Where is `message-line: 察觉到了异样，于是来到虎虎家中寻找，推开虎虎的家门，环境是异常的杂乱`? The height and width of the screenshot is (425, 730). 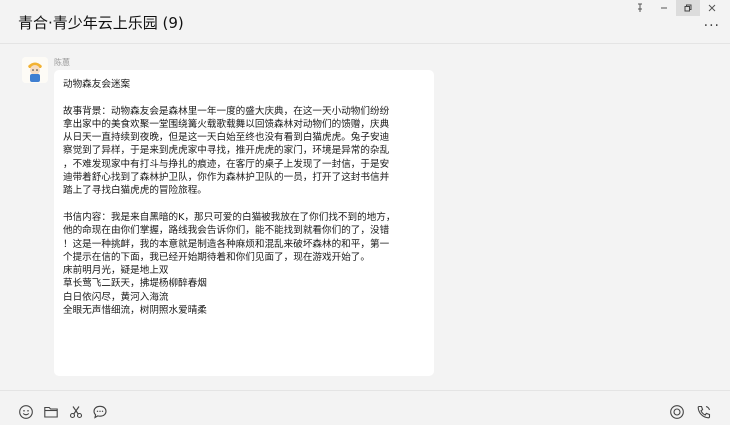
message-line: 察觉到了异样，于是来到虎虎家中寻找，推开虎虎的家门，环境是异常的杂乱 is located at coordinates (226, 151).